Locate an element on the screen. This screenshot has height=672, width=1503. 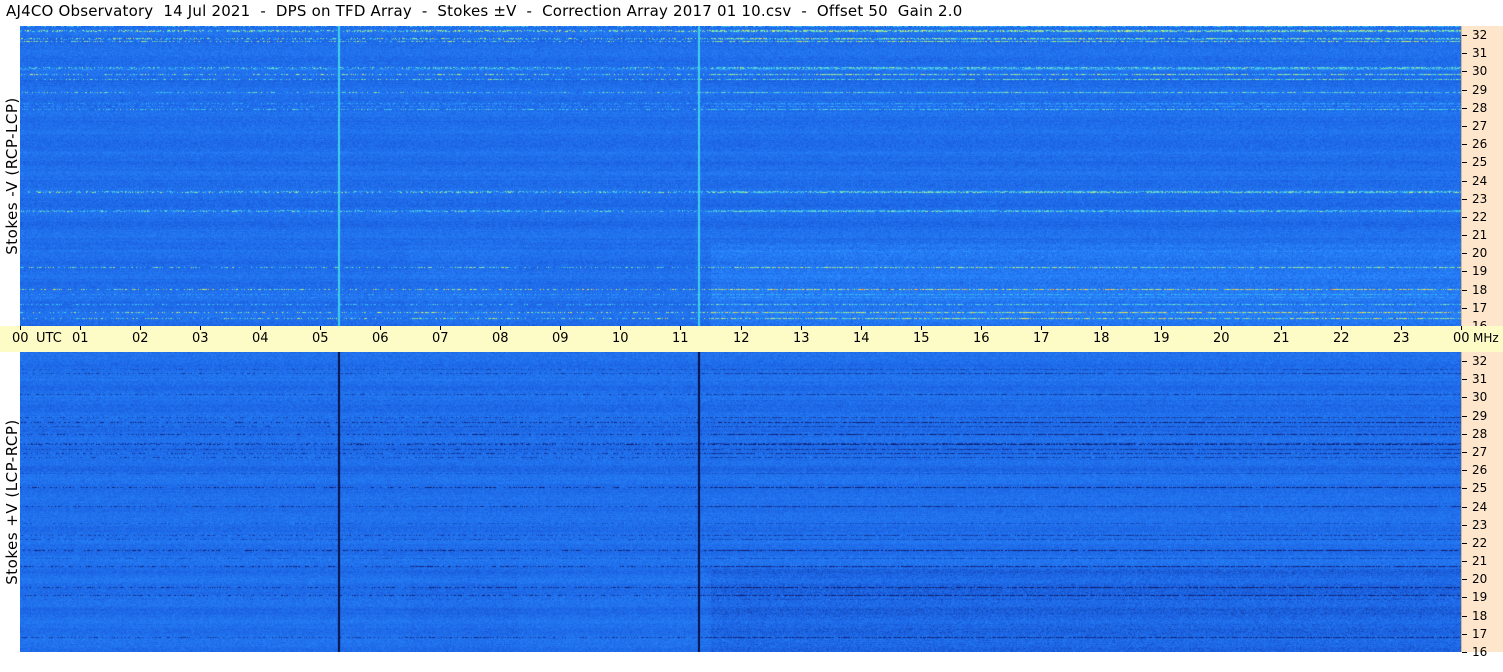
utc-tick-label: 14 is located at coordinates (861, 338).